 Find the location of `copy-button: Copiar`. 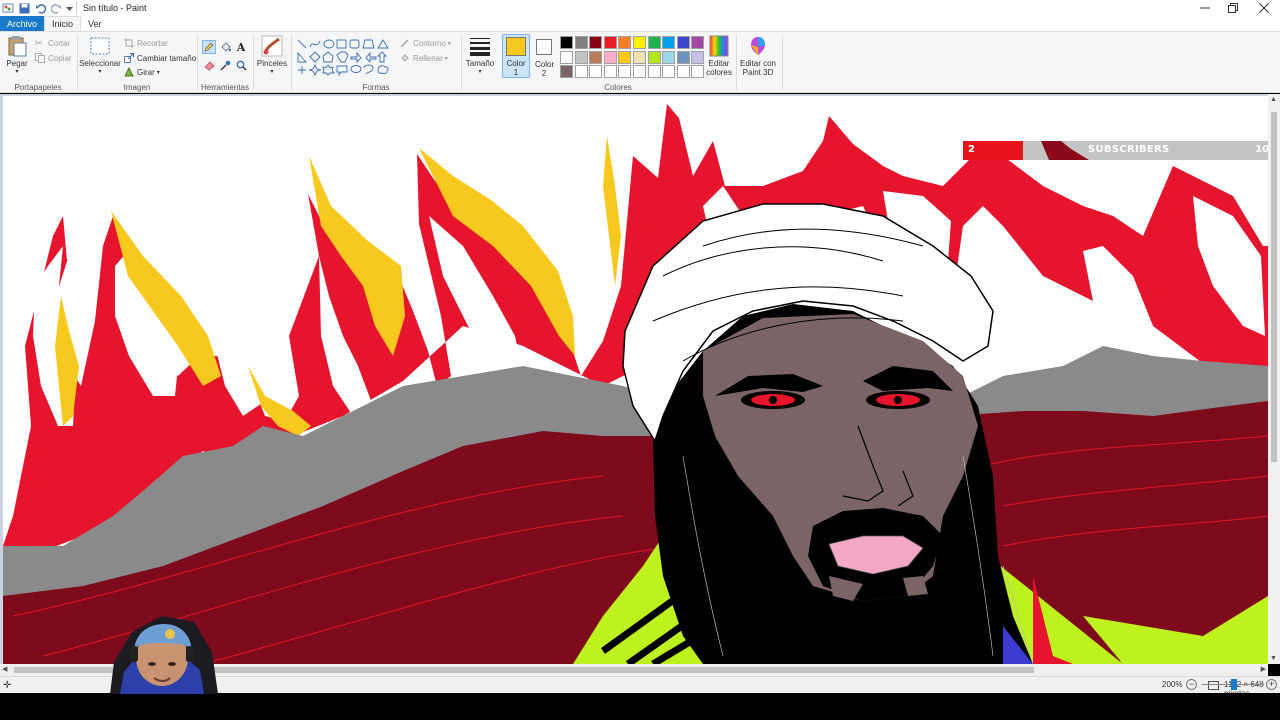

copy-button: Copiar is located at coordinates (53, 58).